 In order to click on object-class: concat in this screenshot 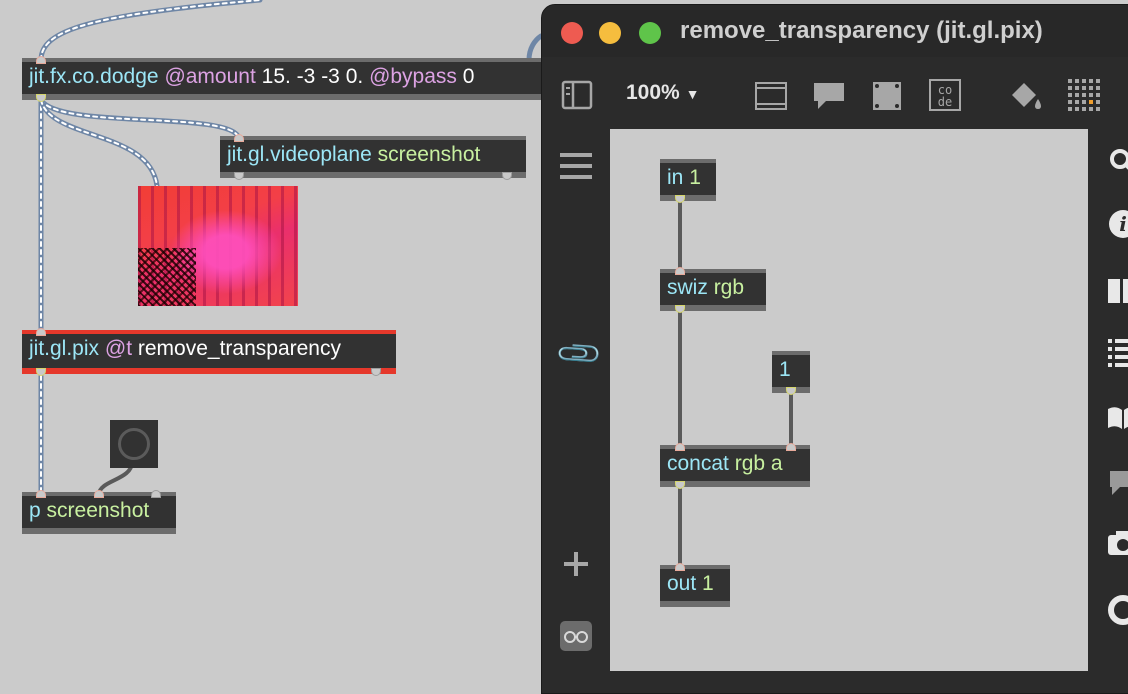, I will do `click(698, 463)`.